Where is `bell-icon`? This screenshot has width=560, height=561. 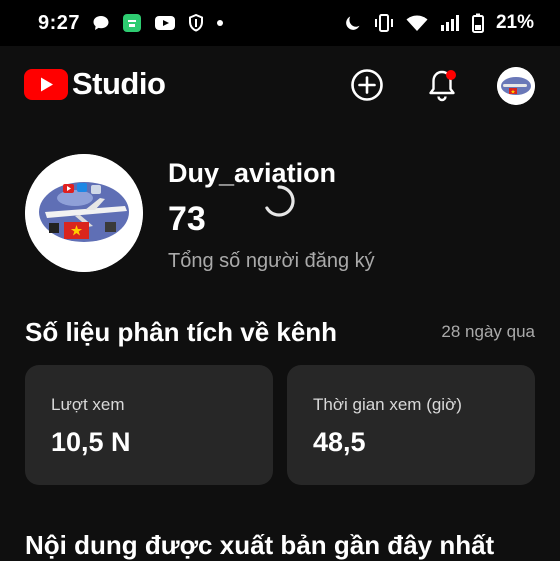
bell-icon is located at coordinates (442, 86).